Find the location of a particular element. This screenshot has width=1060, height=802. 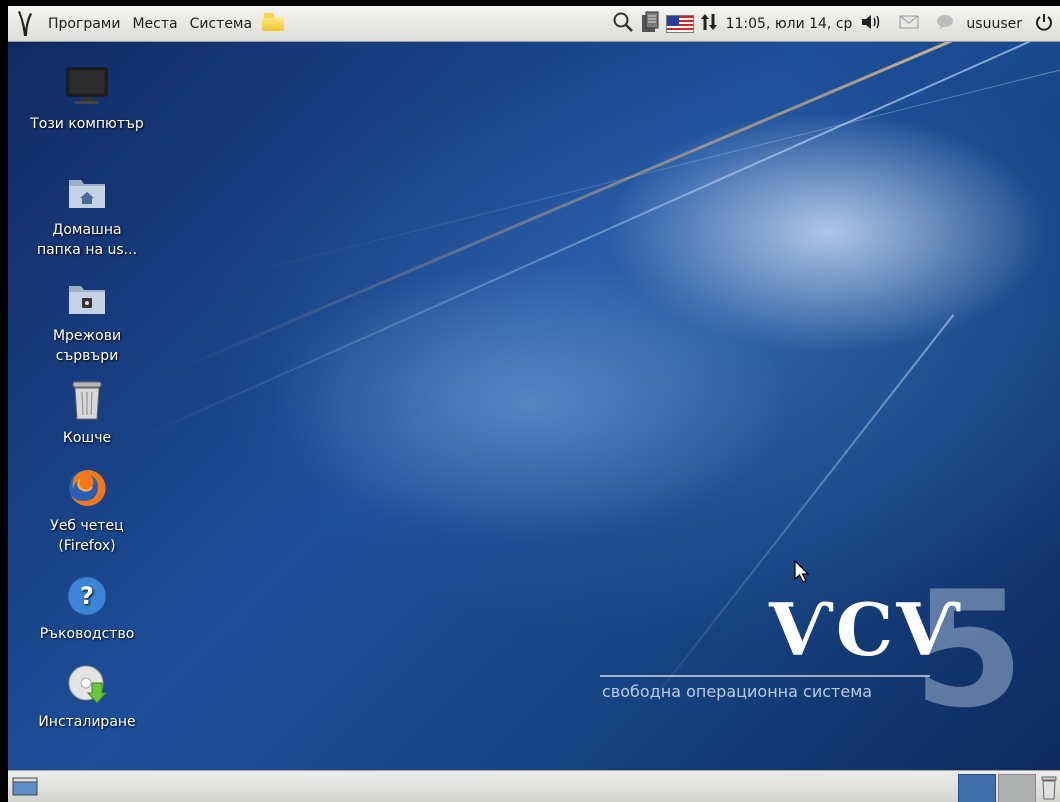

menu-system: Система is located at coordinates (221, 24).